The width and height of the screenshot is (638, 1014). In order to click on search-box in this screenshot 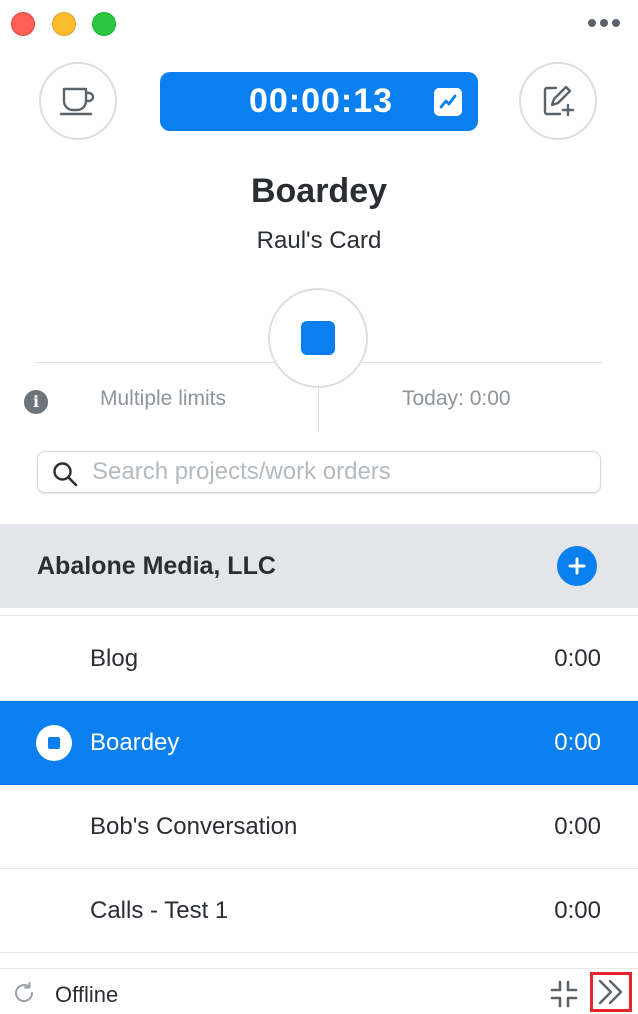, I will do `click(319, 472)`.